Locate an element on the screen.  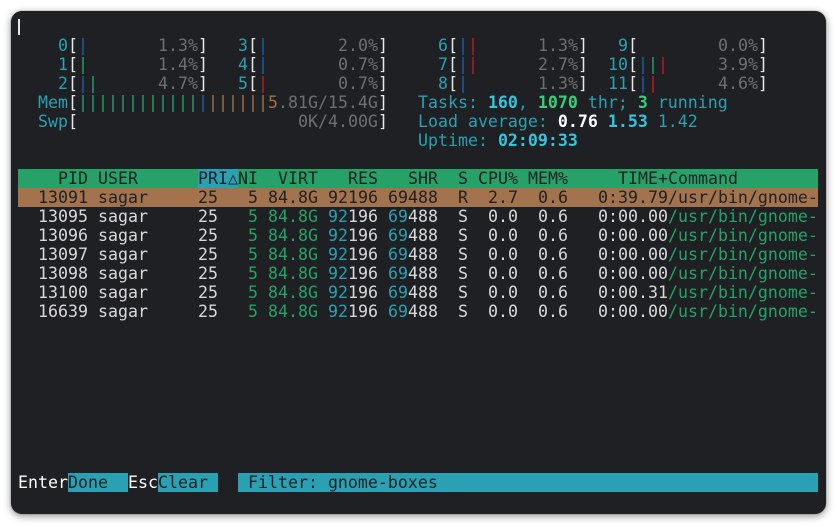
tasks-sep: , is located at coordinates (527, 102).